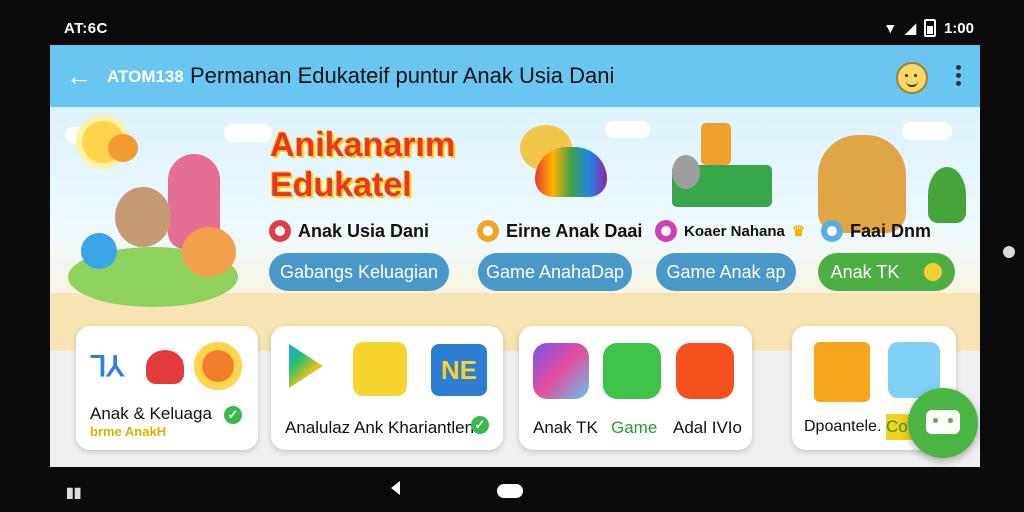  Describe the element at coordinates (167, 388) in the screenshot. I see `app-card-1: ⅂⅄ Anak & Keluaga ✓ brme AnakH` at that location.